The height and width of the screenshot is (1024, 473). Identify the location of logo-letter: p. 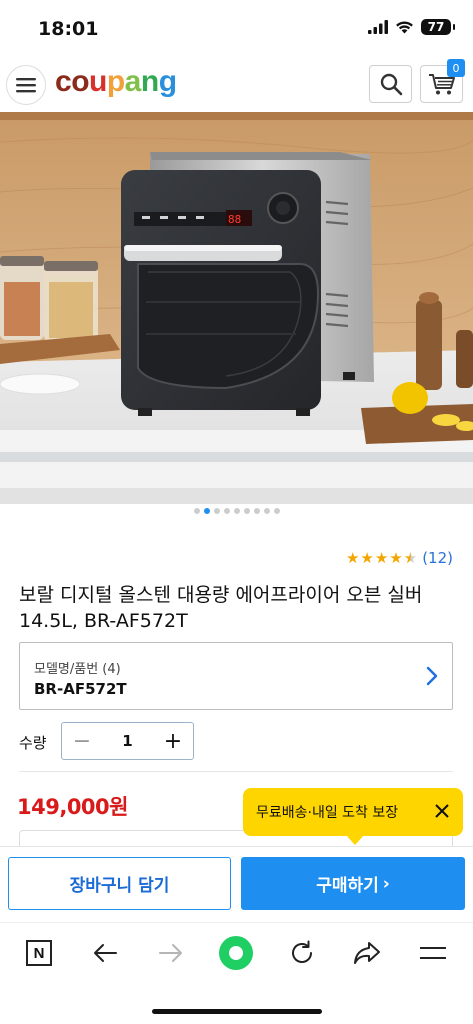
(115, 81).